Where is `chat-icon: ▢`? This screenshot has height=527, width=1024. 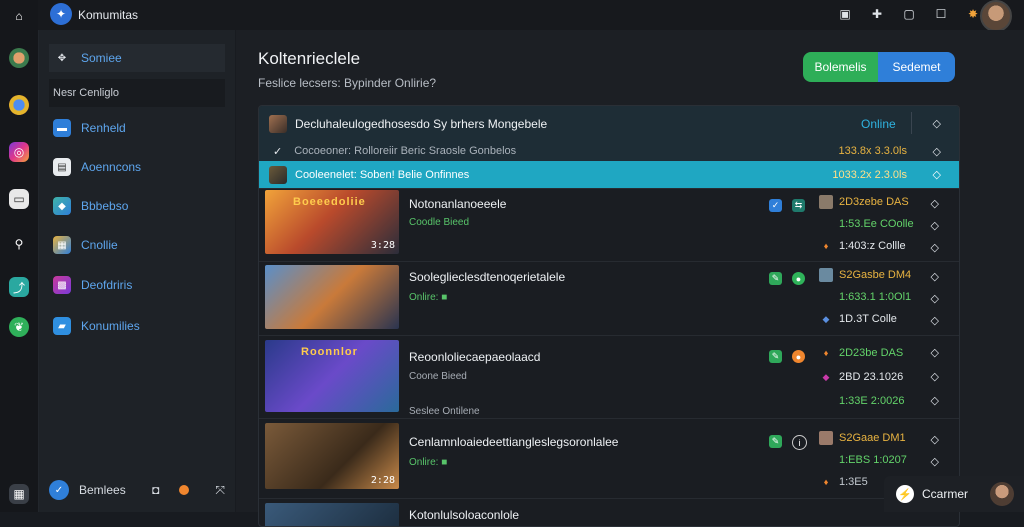 chat-icon: ▢ is located at coordinates (909, 14).